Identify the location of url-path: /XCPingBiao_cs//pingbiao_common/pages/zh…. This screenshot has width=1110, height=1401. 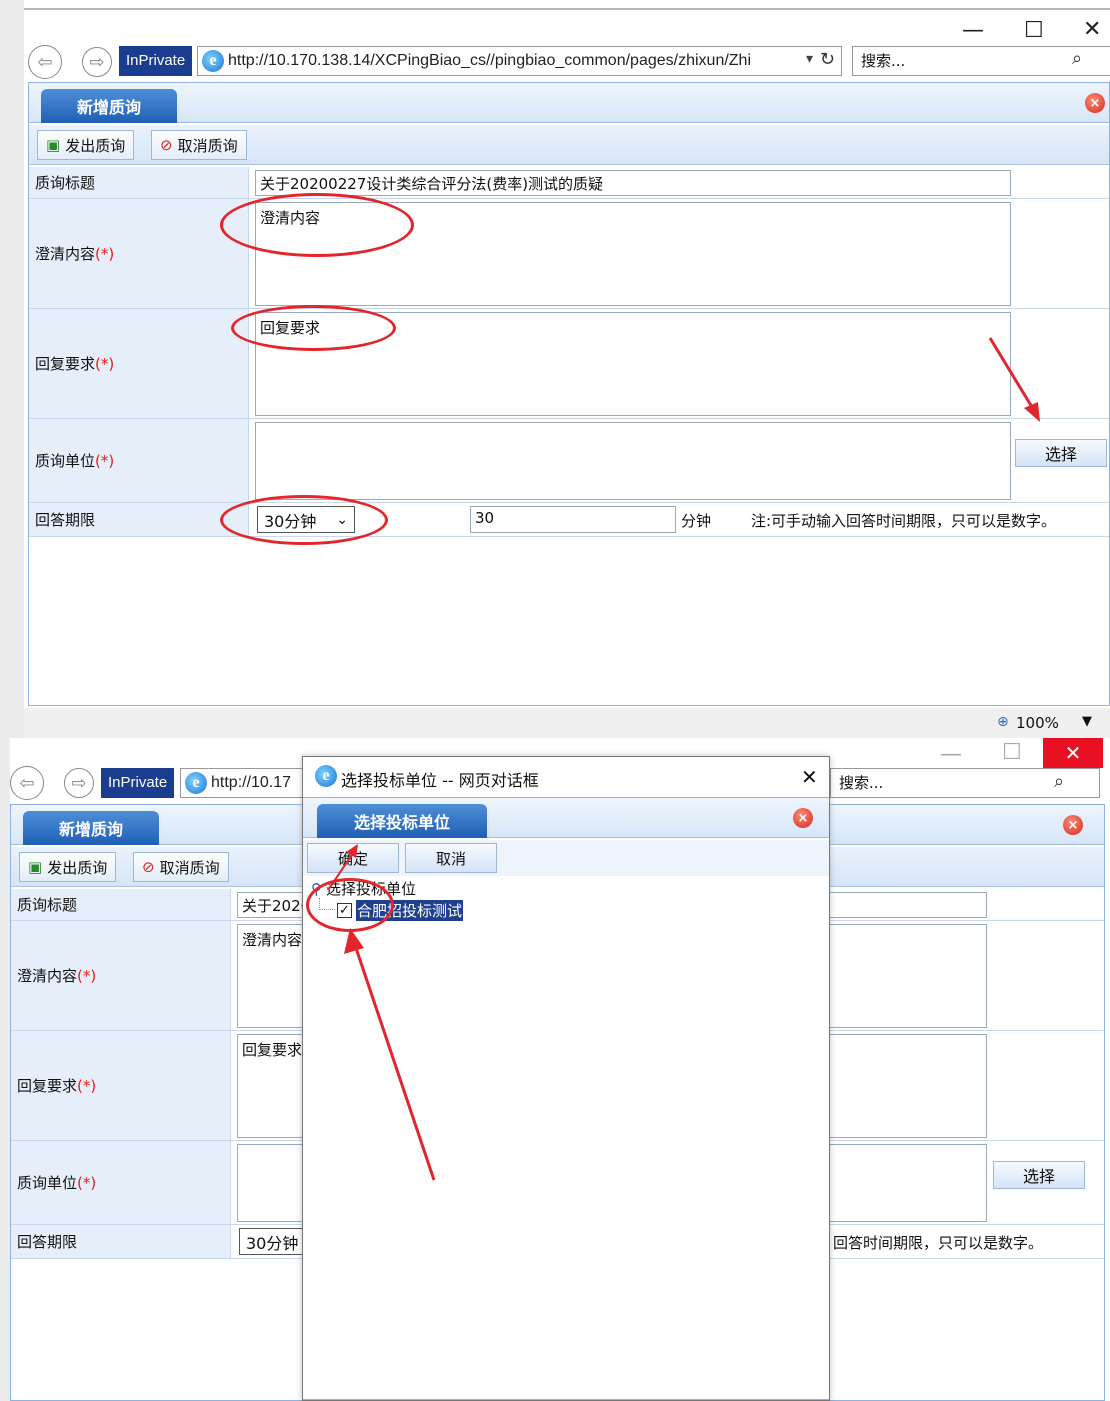
(561, 60).